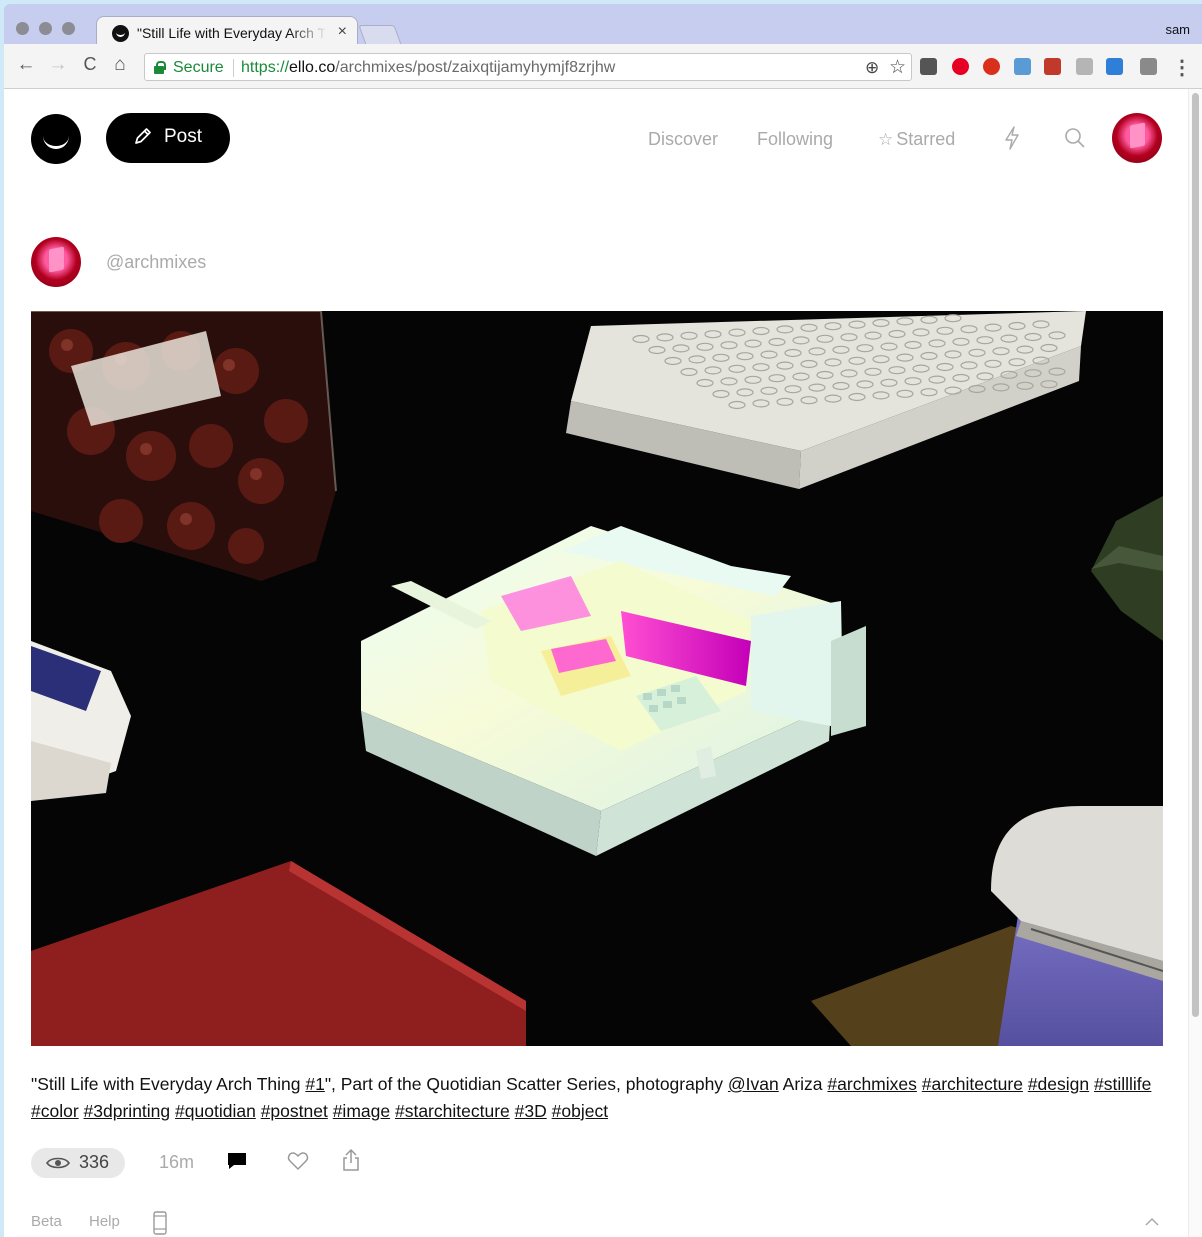 Image resolution: width=1202 pixels, height=1237 pixels. I want to click on browser-profile-name: sam, so click(1177, 29).